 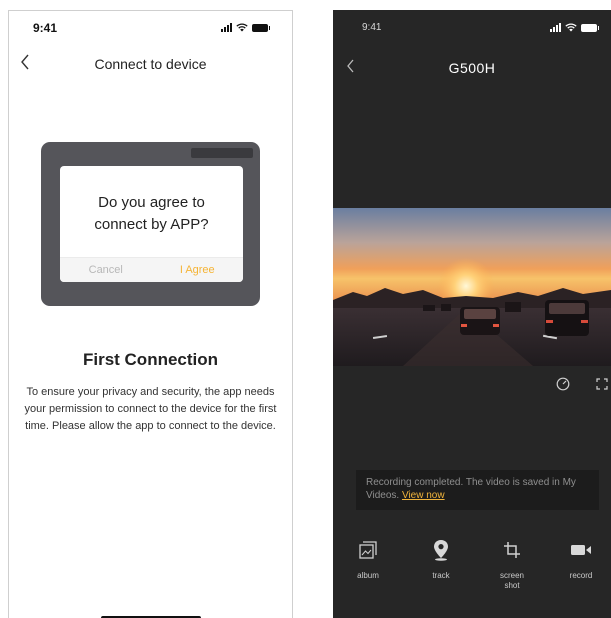 I want to click on nav-bar: Connect to device, so click(x=150, y=63).